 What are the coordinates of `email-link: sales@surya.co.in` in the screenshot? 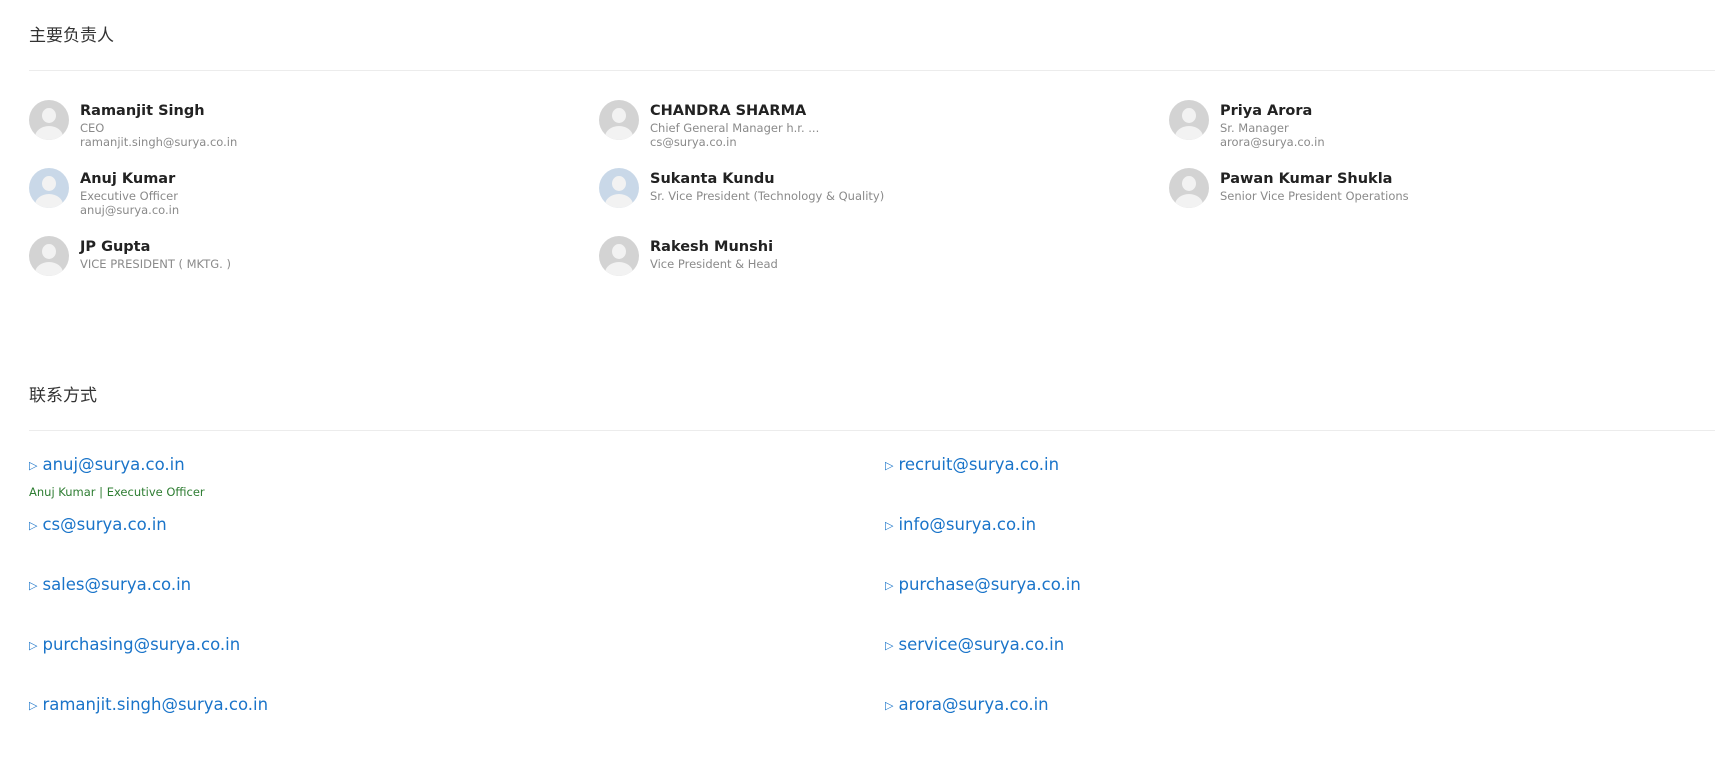 It's located at (116, 584).